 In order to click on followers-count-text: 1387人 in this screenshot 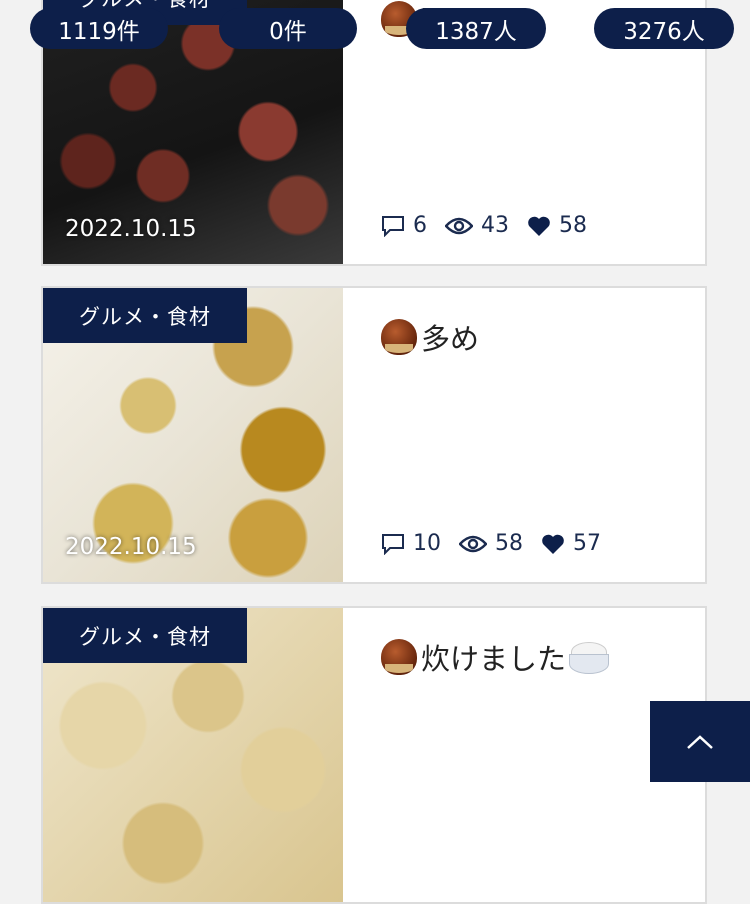, I will do `click(476, 31)`.